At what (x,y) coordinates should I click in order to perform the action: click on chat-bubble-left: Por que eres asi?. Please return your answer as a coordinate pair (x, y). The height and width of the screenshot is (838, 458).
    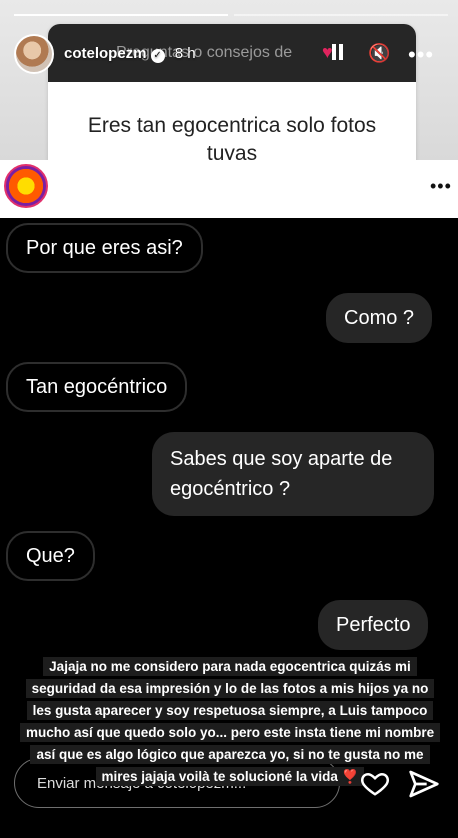
    Looking at the image, I should click on (104, 248).